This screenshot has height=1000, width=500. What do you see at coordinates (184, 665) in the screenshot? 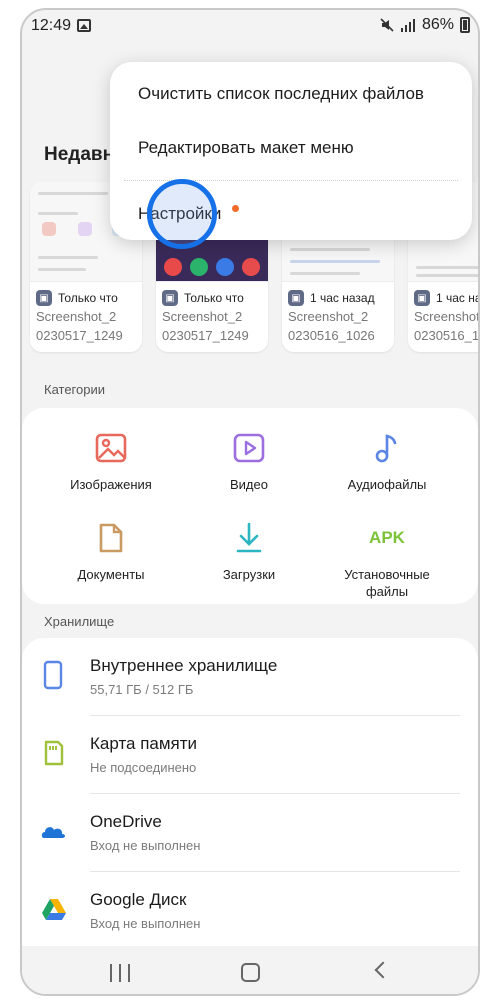
I see `storage-title: Внутреннее хранилище` at bounding box center [184, 665].